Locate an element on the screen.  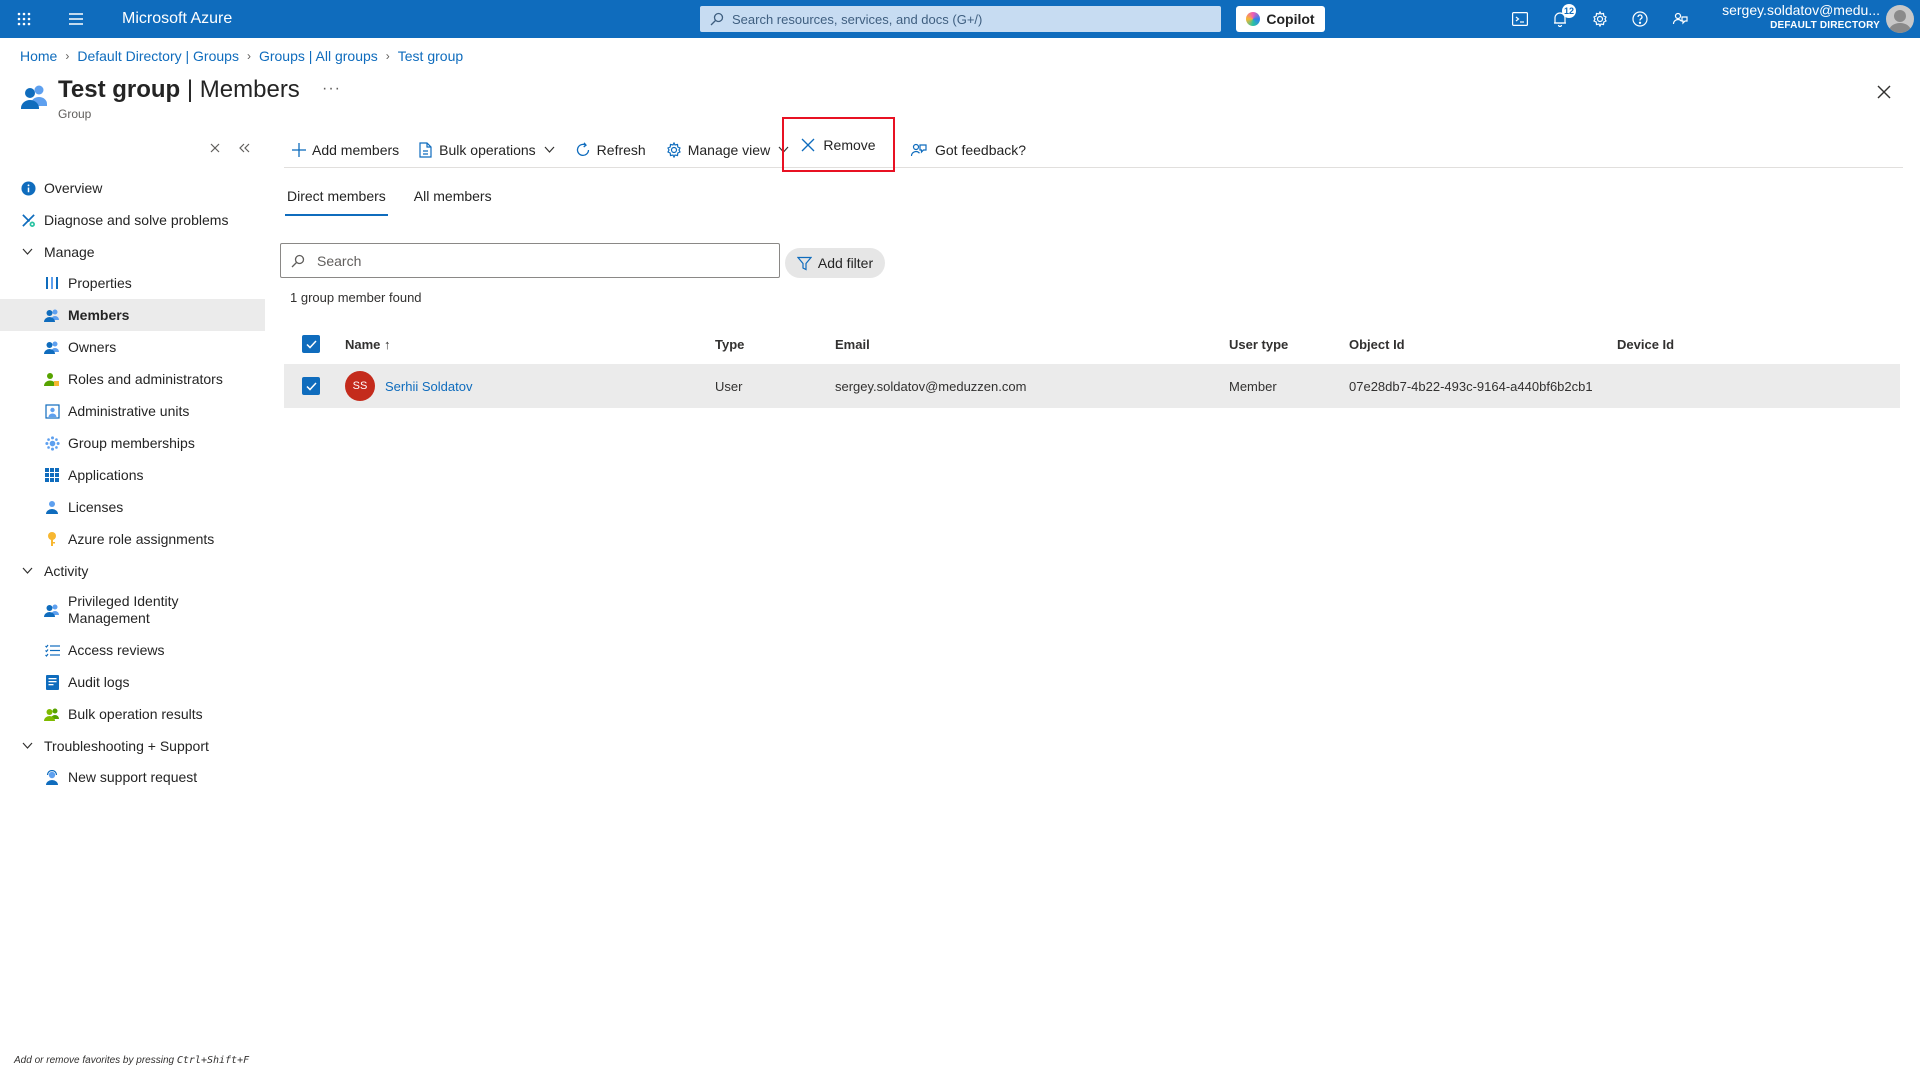
row-select-cell is located at coordinates (314, 386).